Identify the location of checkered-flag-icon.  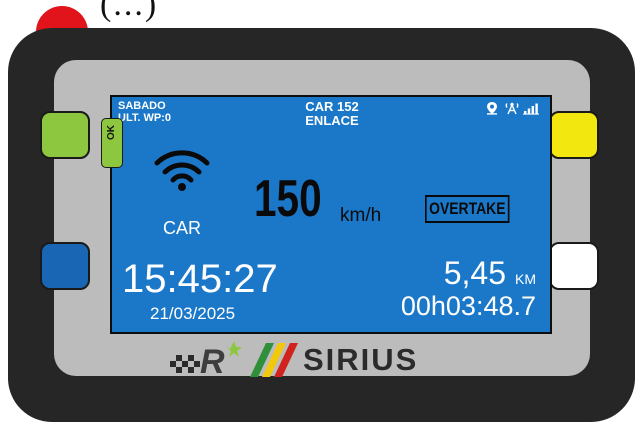
(185, 364).